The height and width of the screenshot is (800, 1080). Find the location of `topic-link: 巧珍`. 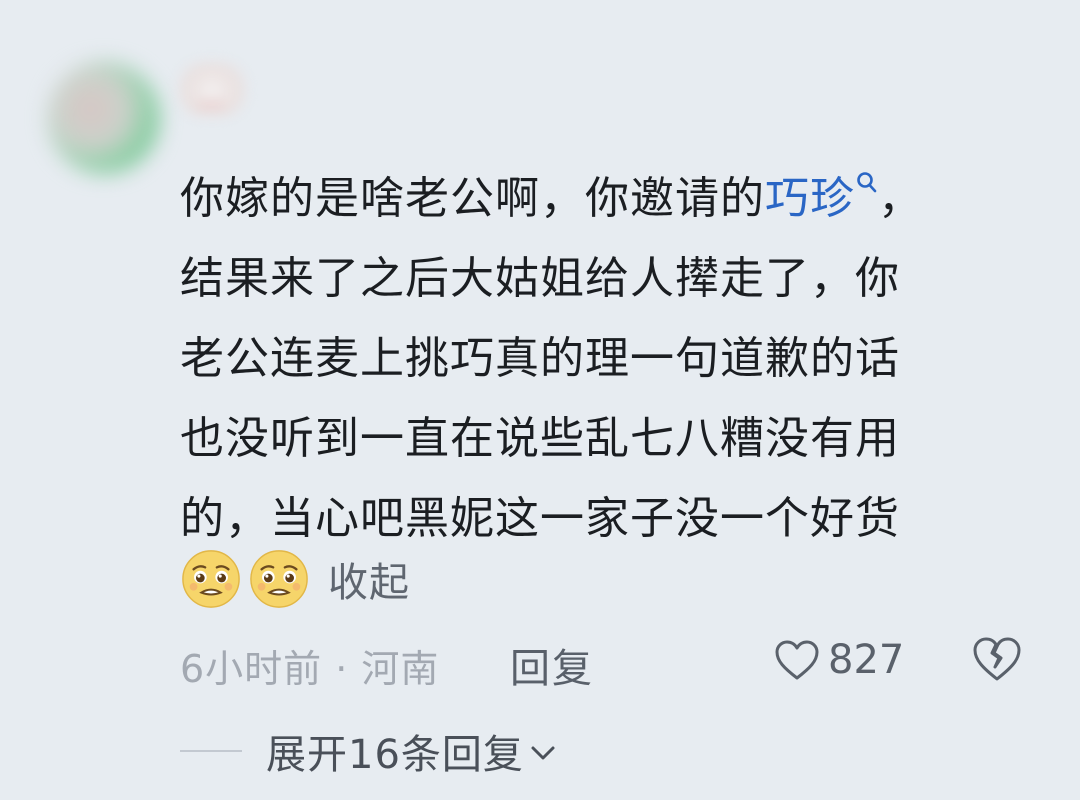

topic-link: 巧珍 is located at coordinates (821, 198).